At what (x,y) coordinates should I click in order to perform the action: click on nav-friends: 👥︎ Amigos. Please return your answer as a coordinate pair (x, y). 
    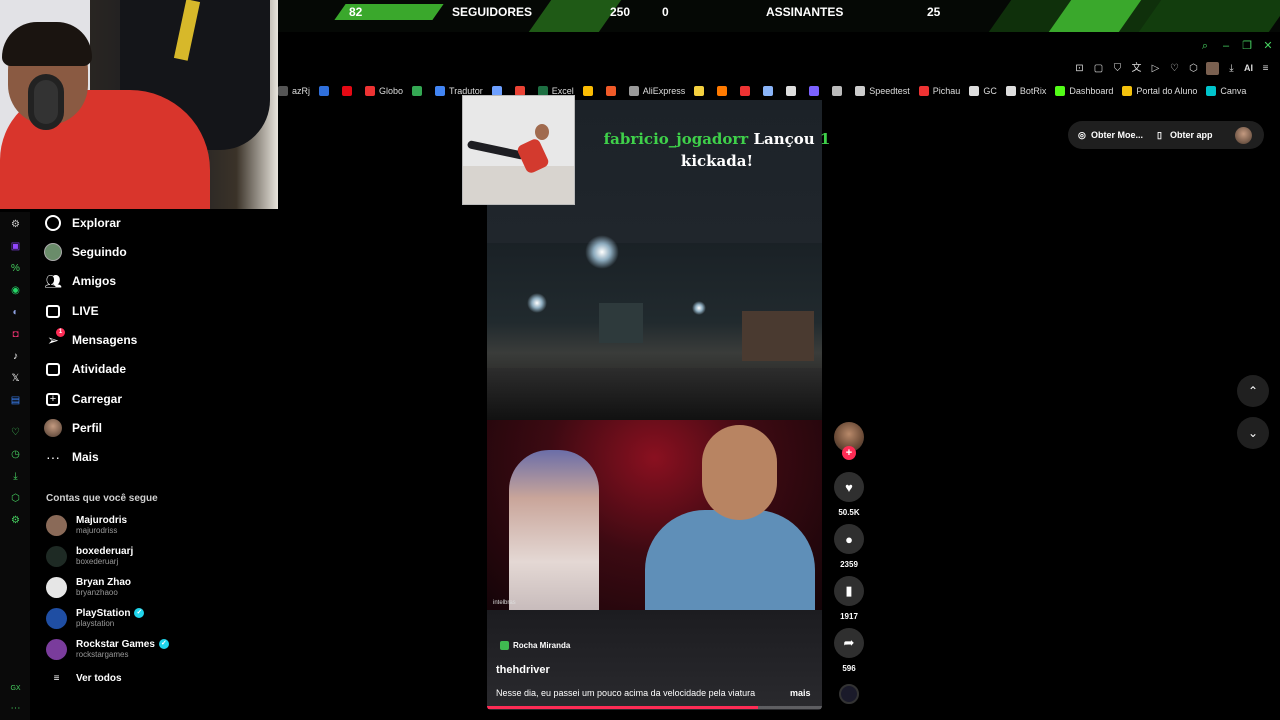
    Looking at the image, I should click on (80, 281).